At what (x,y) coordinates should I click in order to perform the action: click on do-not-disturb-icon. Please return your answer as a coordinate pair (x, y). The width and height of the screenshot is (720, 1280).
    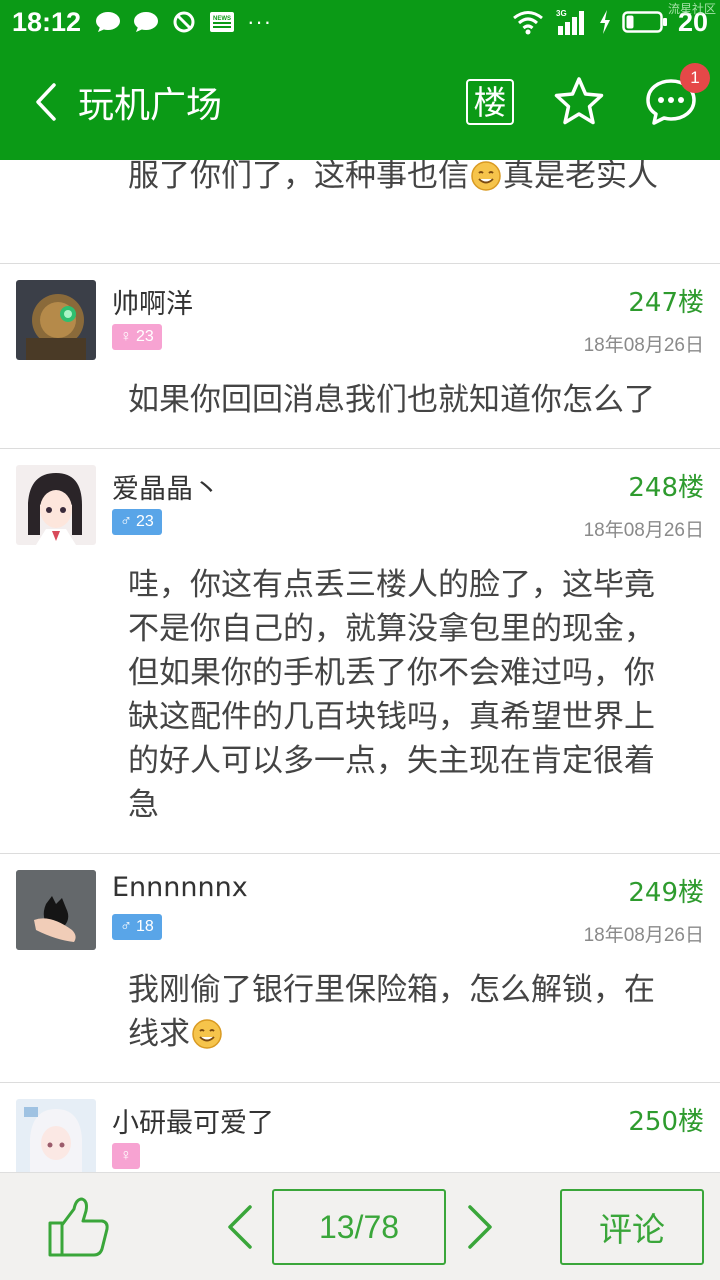
    Looking at the image, I should click on (184, 22).